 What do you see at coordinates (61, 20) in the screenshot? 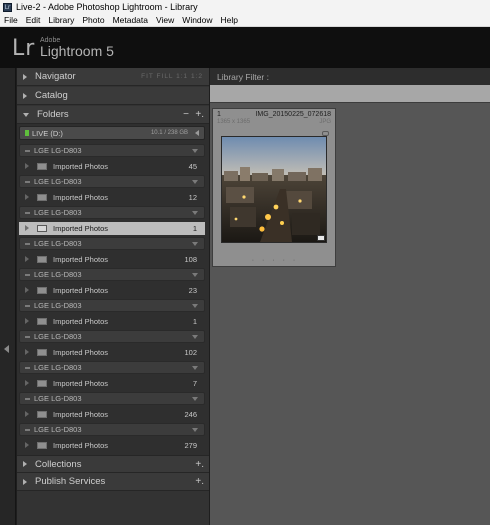
I see `menu-library: Library` at bounding box center [61, 20].